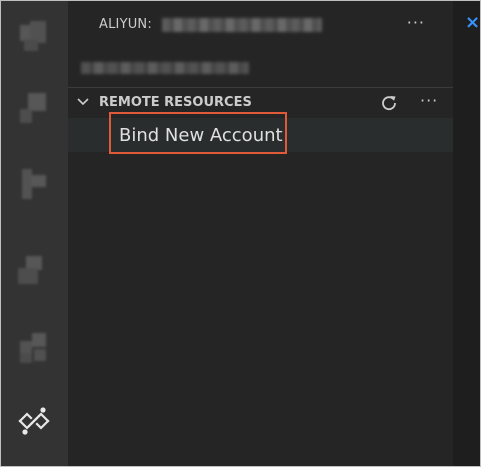 The image size is (481, 467). Describe the element at coordinates (30, 270) in the screenshot. I see `debug-icon` at that location.